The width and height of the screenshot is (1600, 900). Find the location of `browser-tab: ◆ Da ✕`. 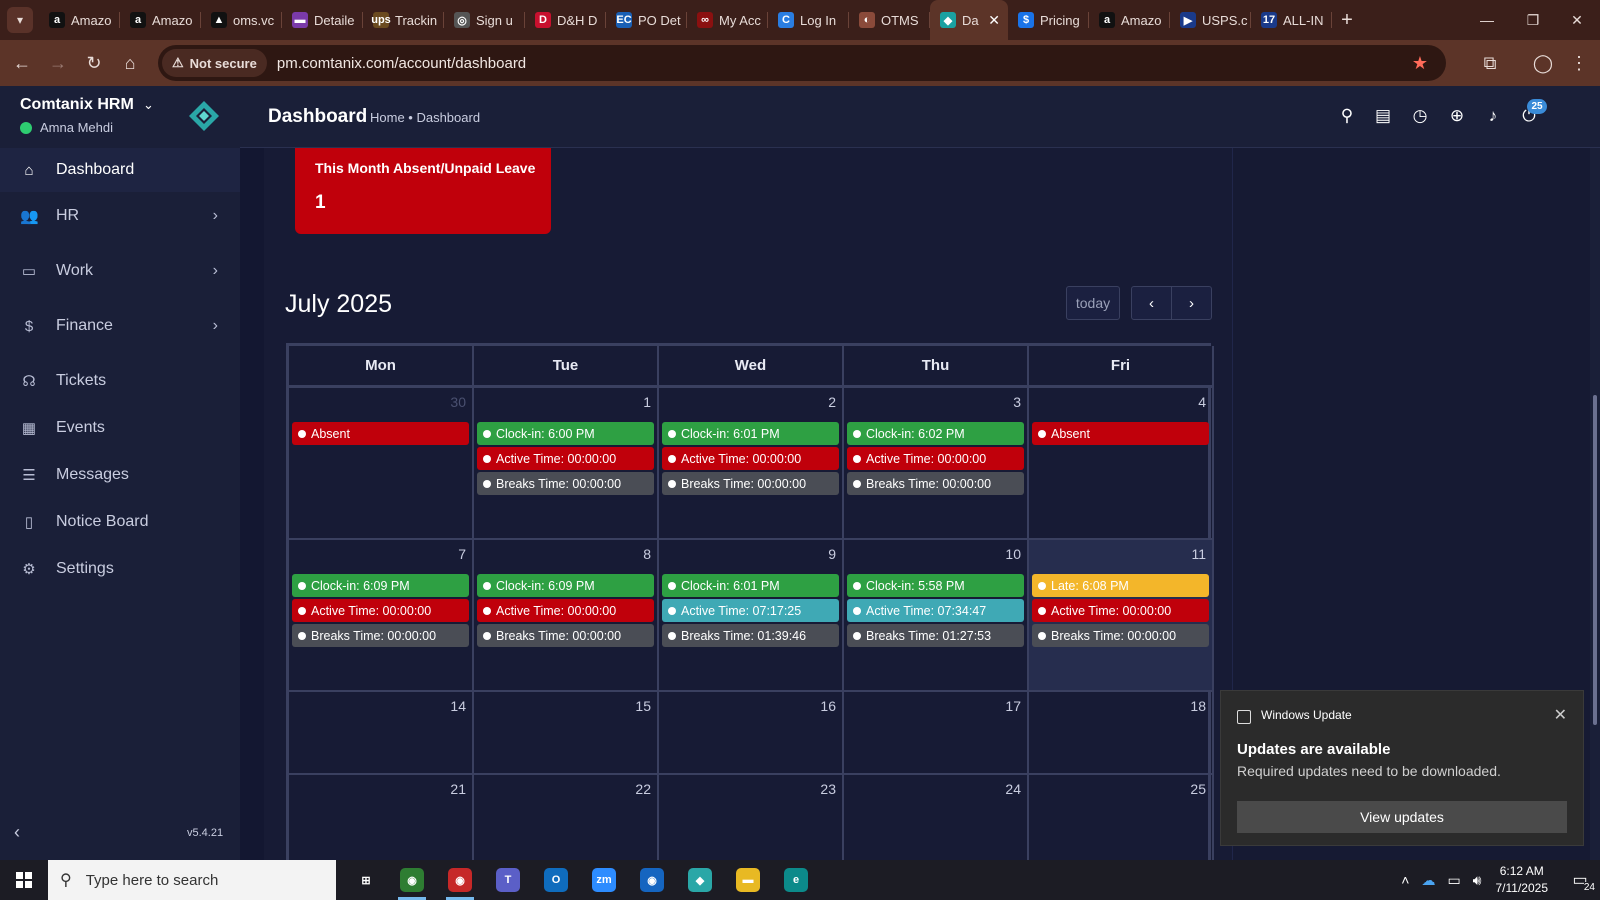

browser-tab: ◆ Da ✕ is located at coordinates (969, 20).